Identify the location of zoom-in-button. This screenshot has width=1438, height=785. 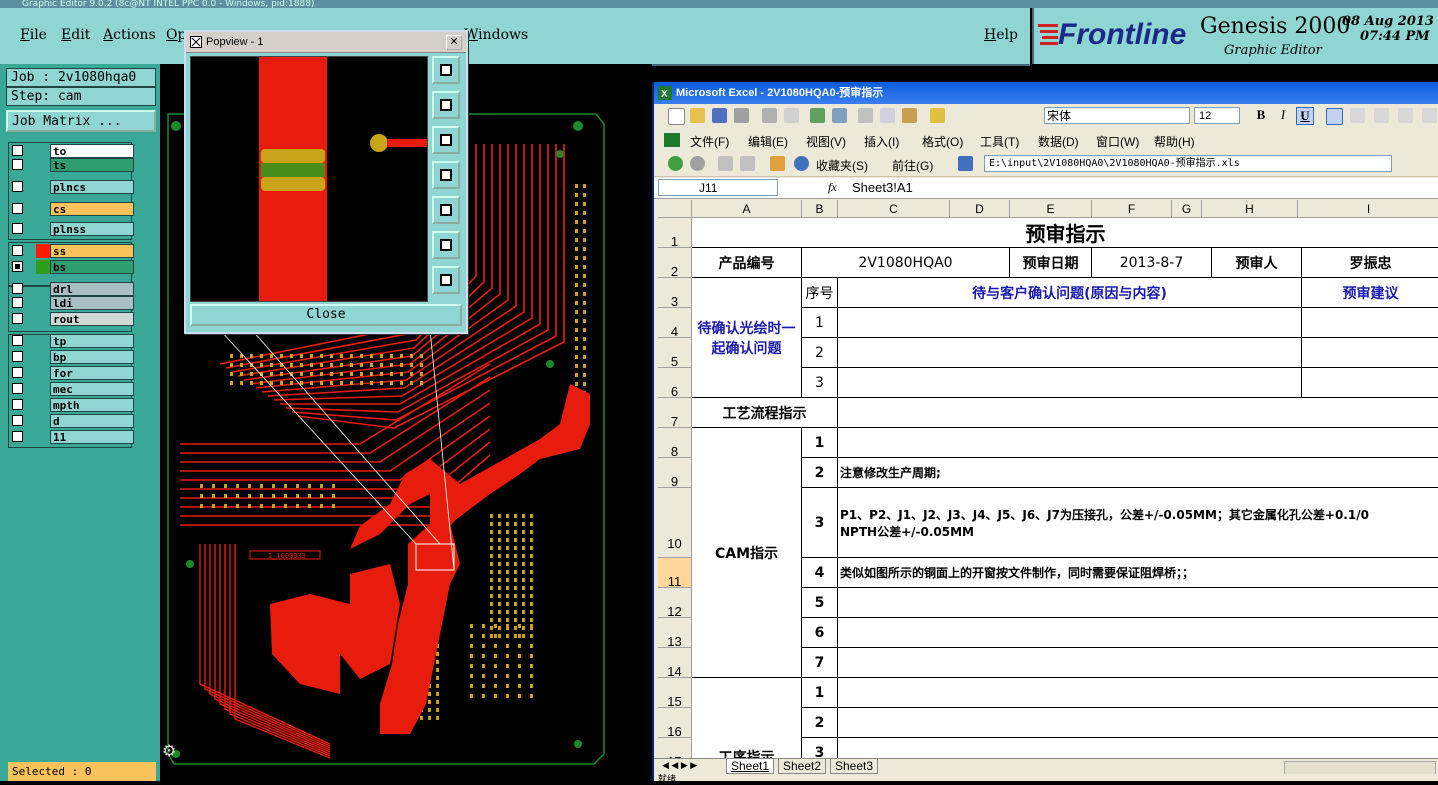
(446, 70).